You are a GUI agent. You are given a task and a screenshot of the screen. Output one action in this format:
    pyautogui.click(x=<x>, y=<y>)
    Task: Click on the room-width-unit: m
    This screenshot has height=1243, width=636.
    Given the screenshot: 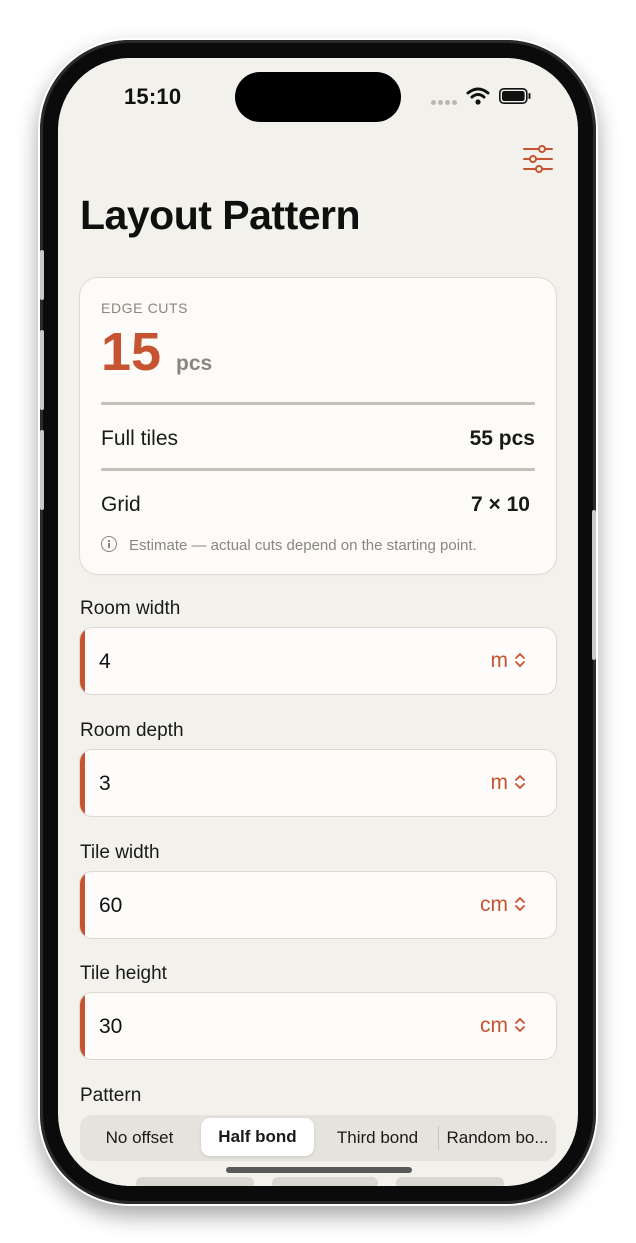 What is the action you would take?
    pyautogui.click(x=499, y=660)
    